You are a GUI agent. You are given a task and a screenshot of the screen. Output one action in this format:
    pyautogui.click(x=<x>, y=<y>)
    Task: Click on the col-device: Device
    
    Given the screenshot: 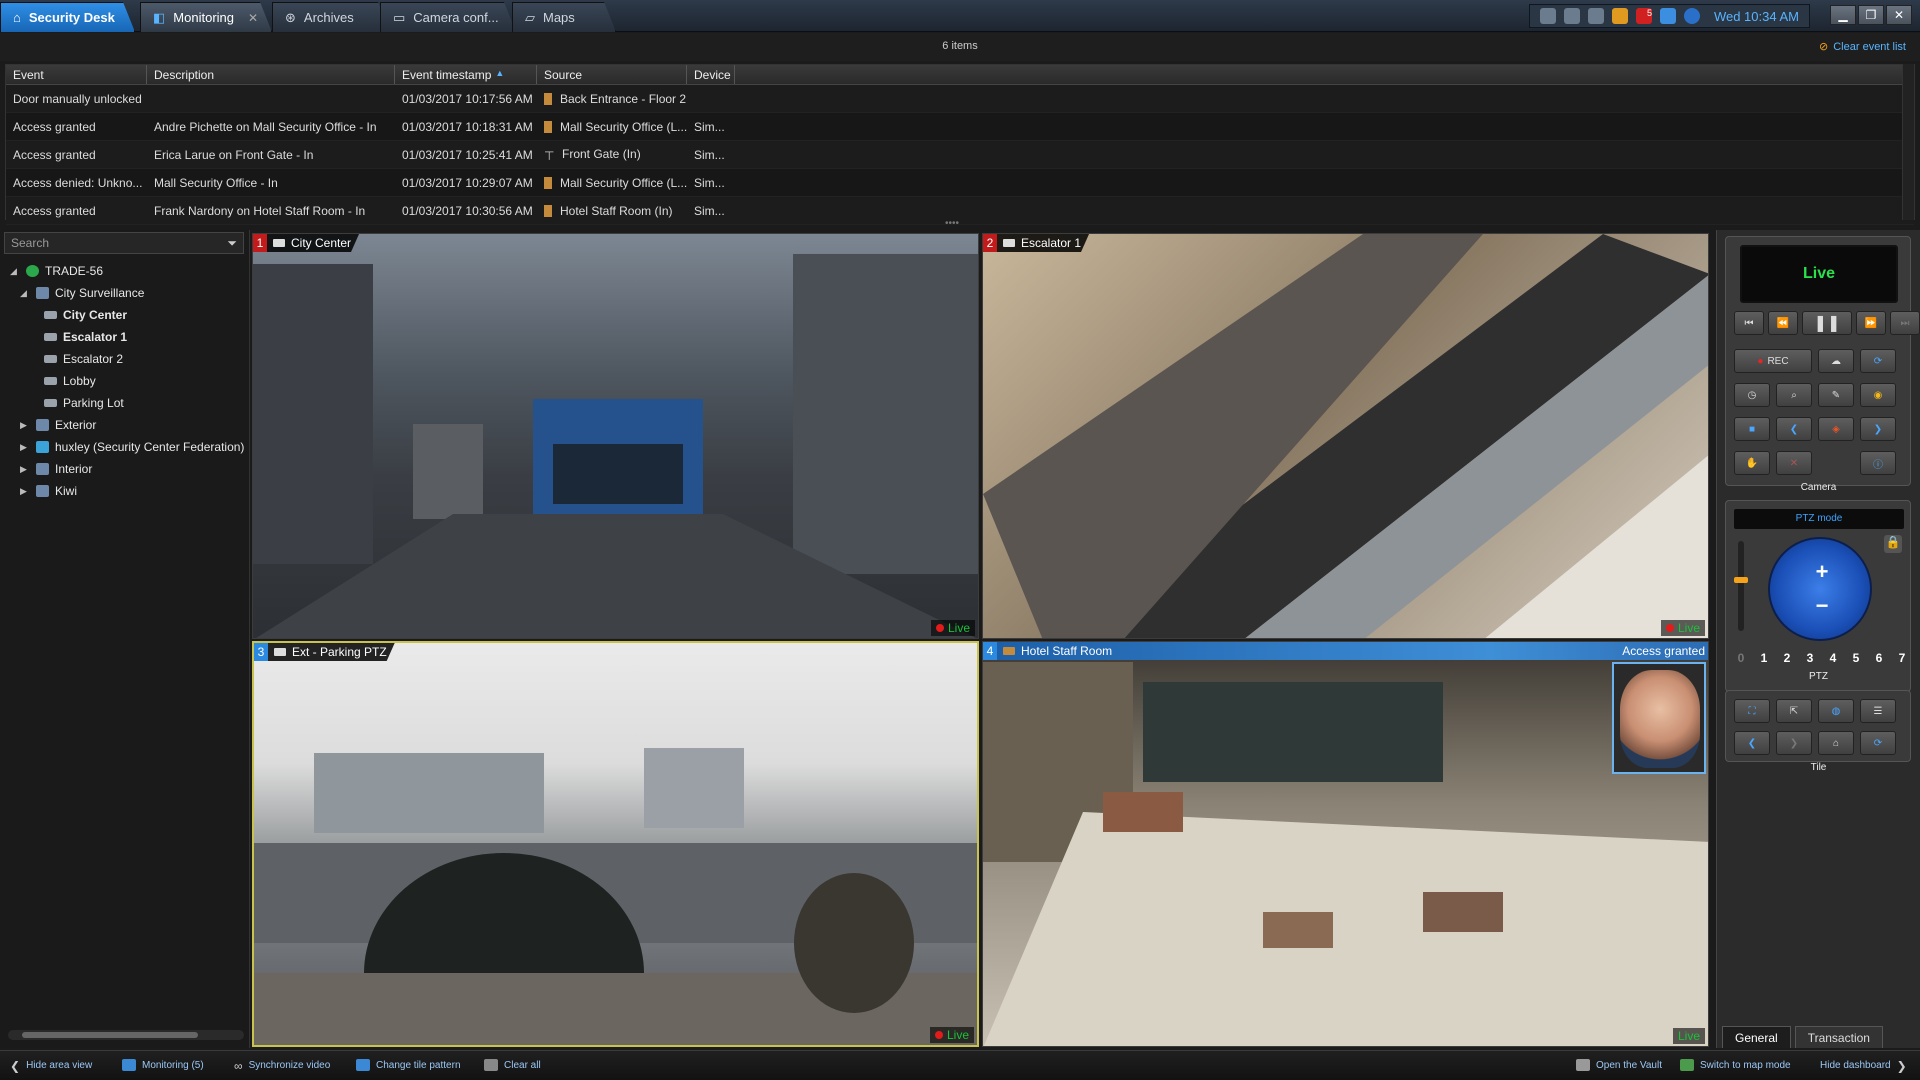 What is the action you would take?
    pyautogui.click(x=711, y=74)
    